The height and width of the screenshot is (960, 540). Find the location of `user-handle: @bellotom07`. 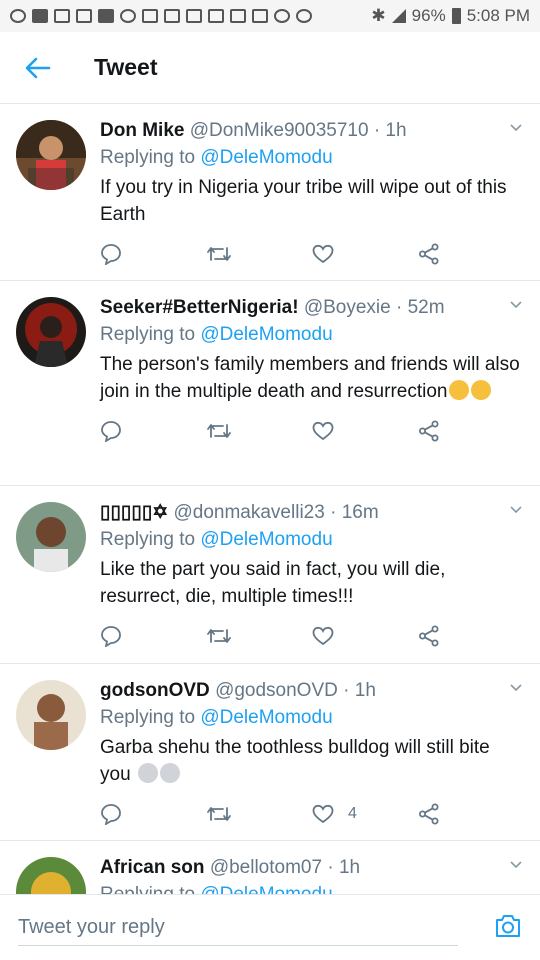

user-handle: @bellotom07 is located at coordinates (266, 867).